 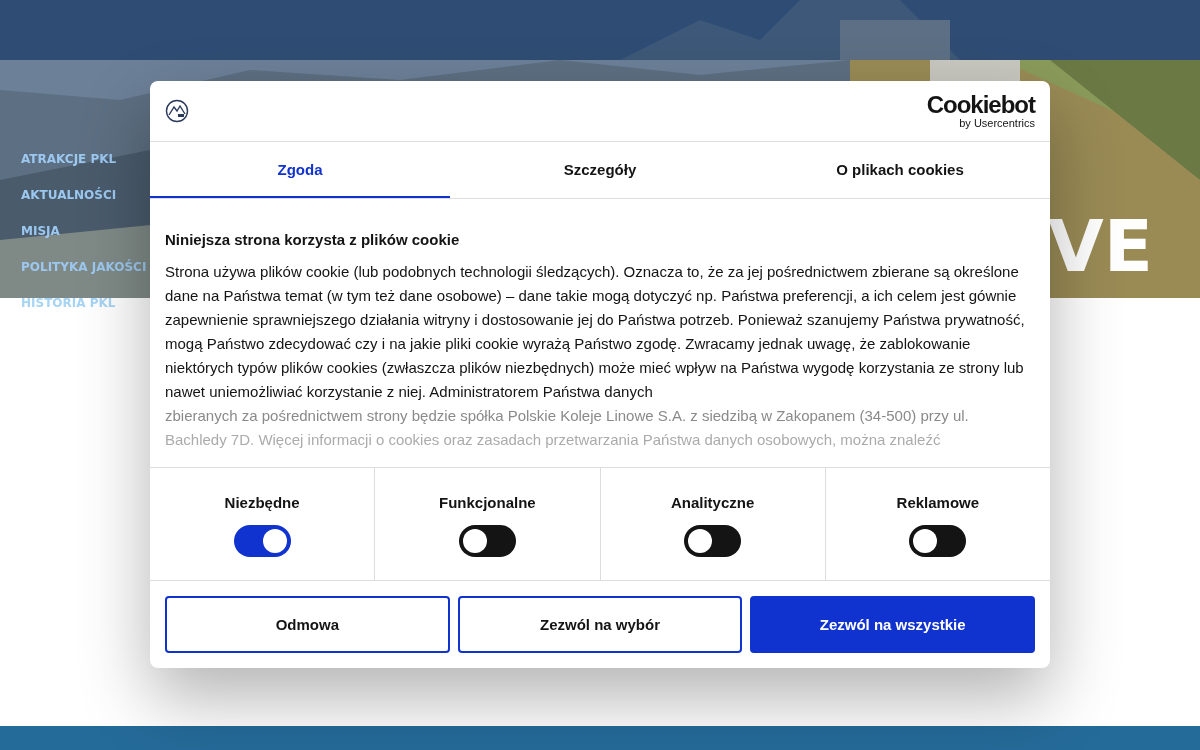 What do you see at coordinates (595, 332) in the screenshot?
I see `cookie-description: Strona używa plików cookie (lub podobnych technologii śledzących). Oznacza to, że za jej pośrednictwem zbierane są określone dane na Państwa temat (w tym też dane osobowe) – dane takie mogą dotyczyć np. Państwa preferencji, a ich celem jest gównie zapewnienie sprawniejszego działania witryny i dostosowanie jej do Państwa potrzeb. Ponieważ szanujemy Państwa prywatność, mogą Państwo zdecydować czy i na jakie pliki cookie wyrażą Państwo zgodę. Zwracamy jednak uwagę, że zablokowanie niektórych typów plików cookies (zwłaszcza plików niezbędnych) może mieć wpływ na Państwa wygodę korzystania ze strony lub nawet uniemożliwiać korzystanie z niej. Administratorem Państwa danych` at bounding box center [595, 332].